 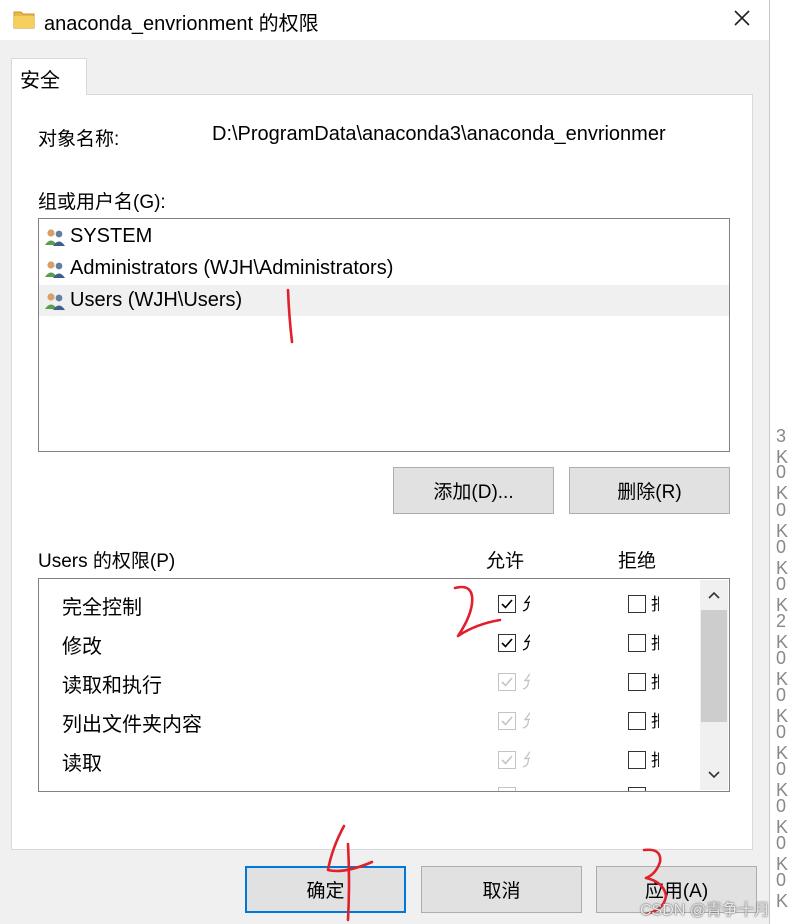 What do you see at coordinates (325, 889) in the screenshot?
I see `ok-button: 确定` at bounding box center [325, 889].